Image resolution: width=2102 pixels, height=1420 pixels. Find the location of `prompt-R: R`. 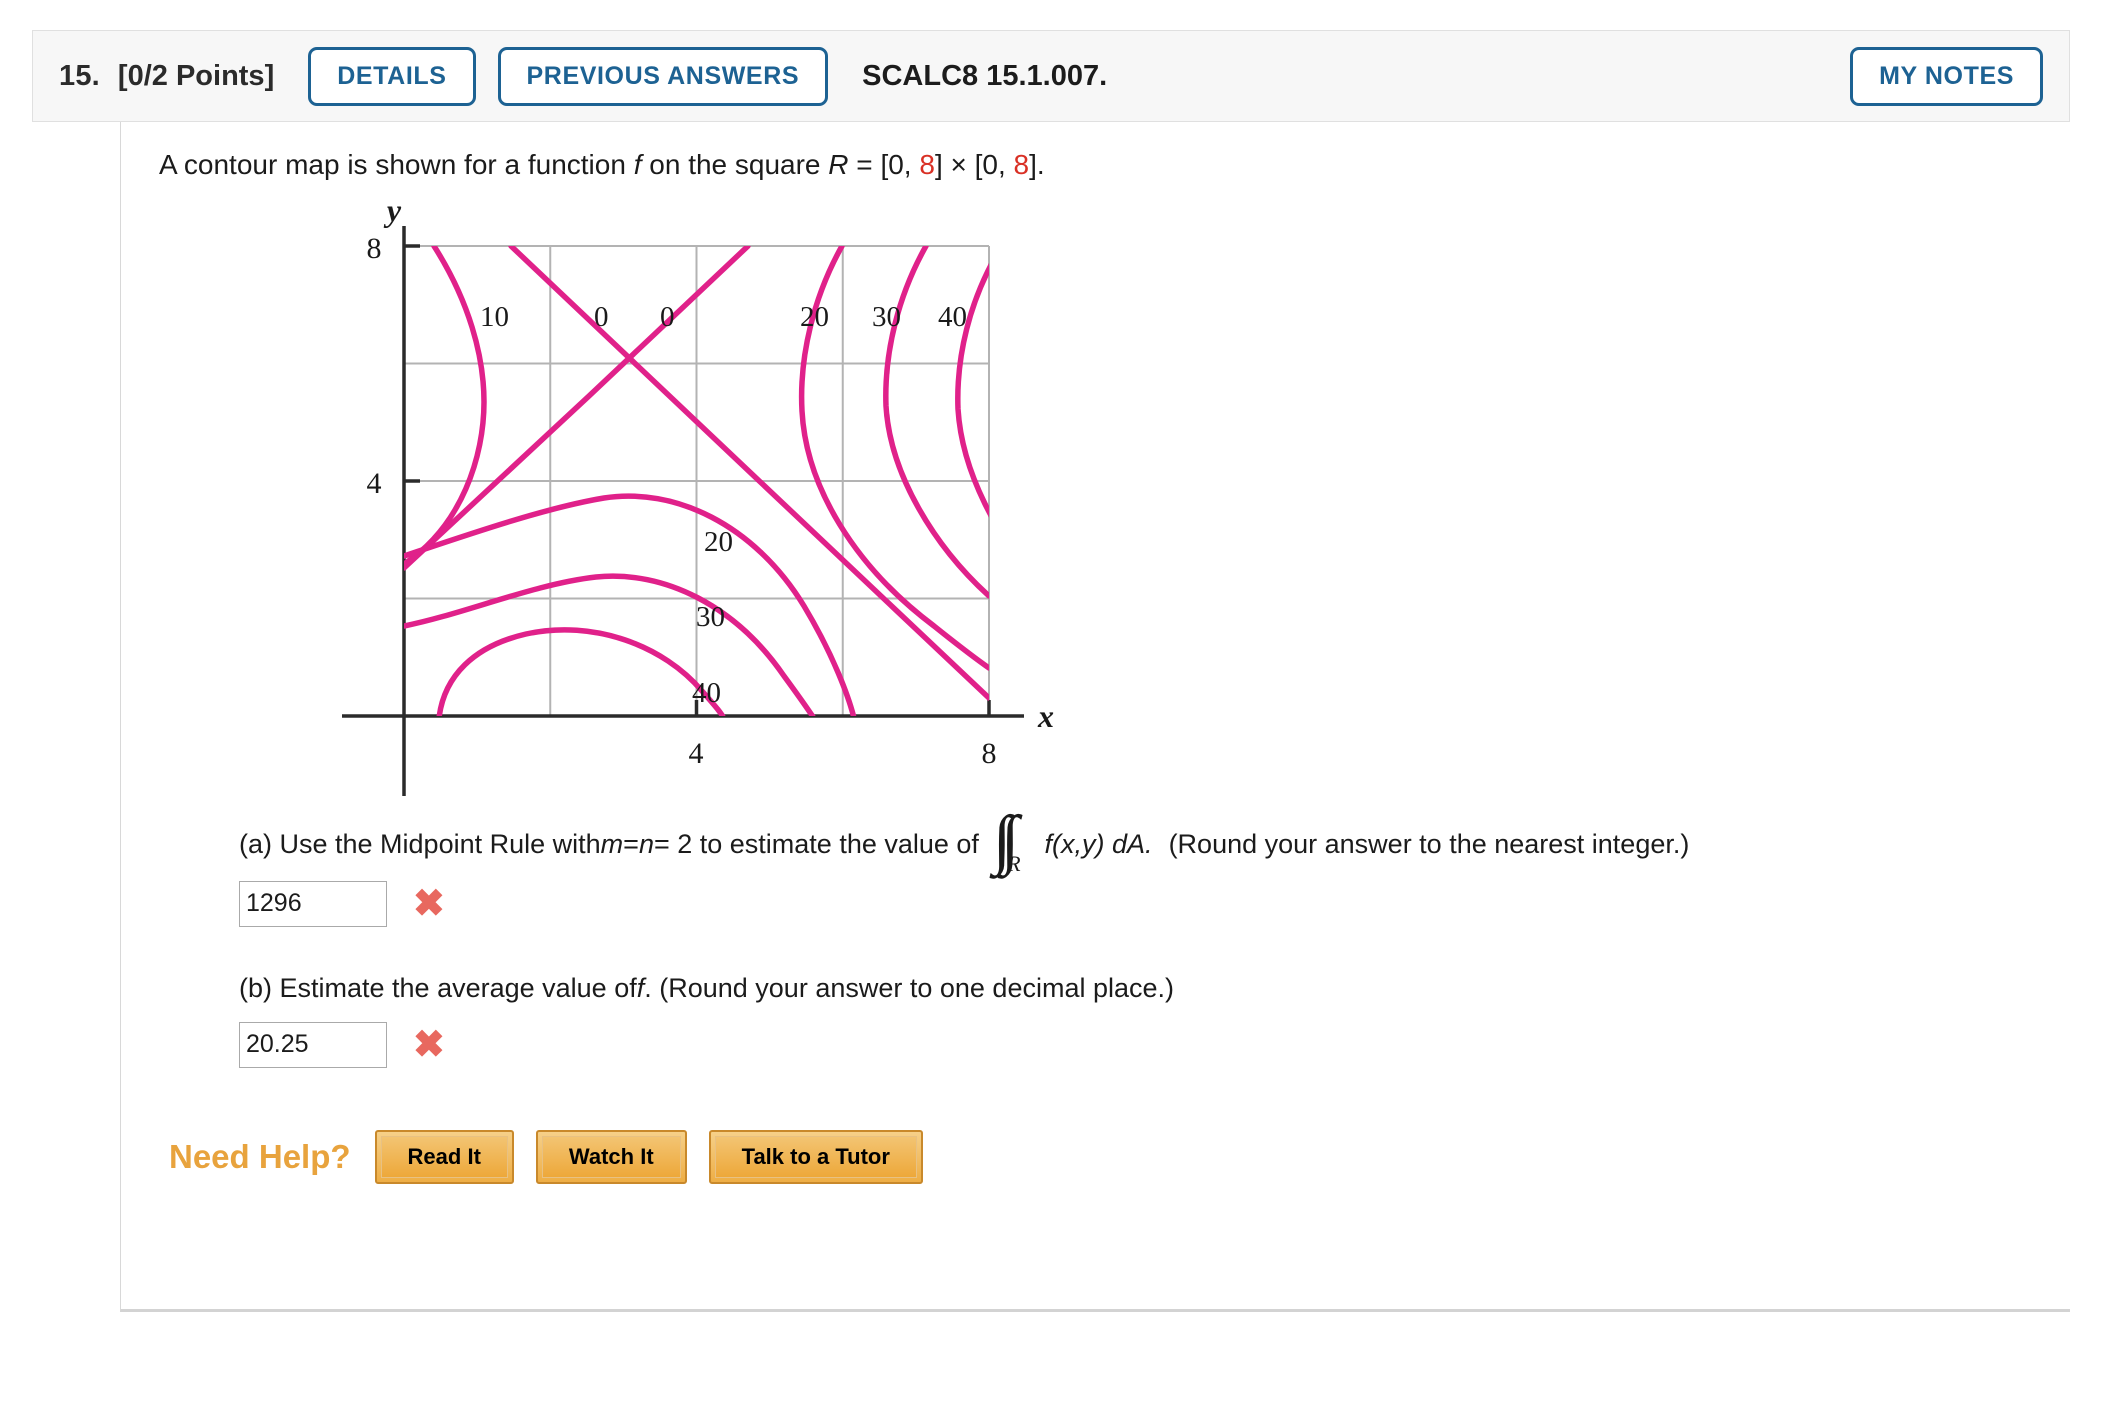

prompt-R: R is located at coordinates (838, 164).